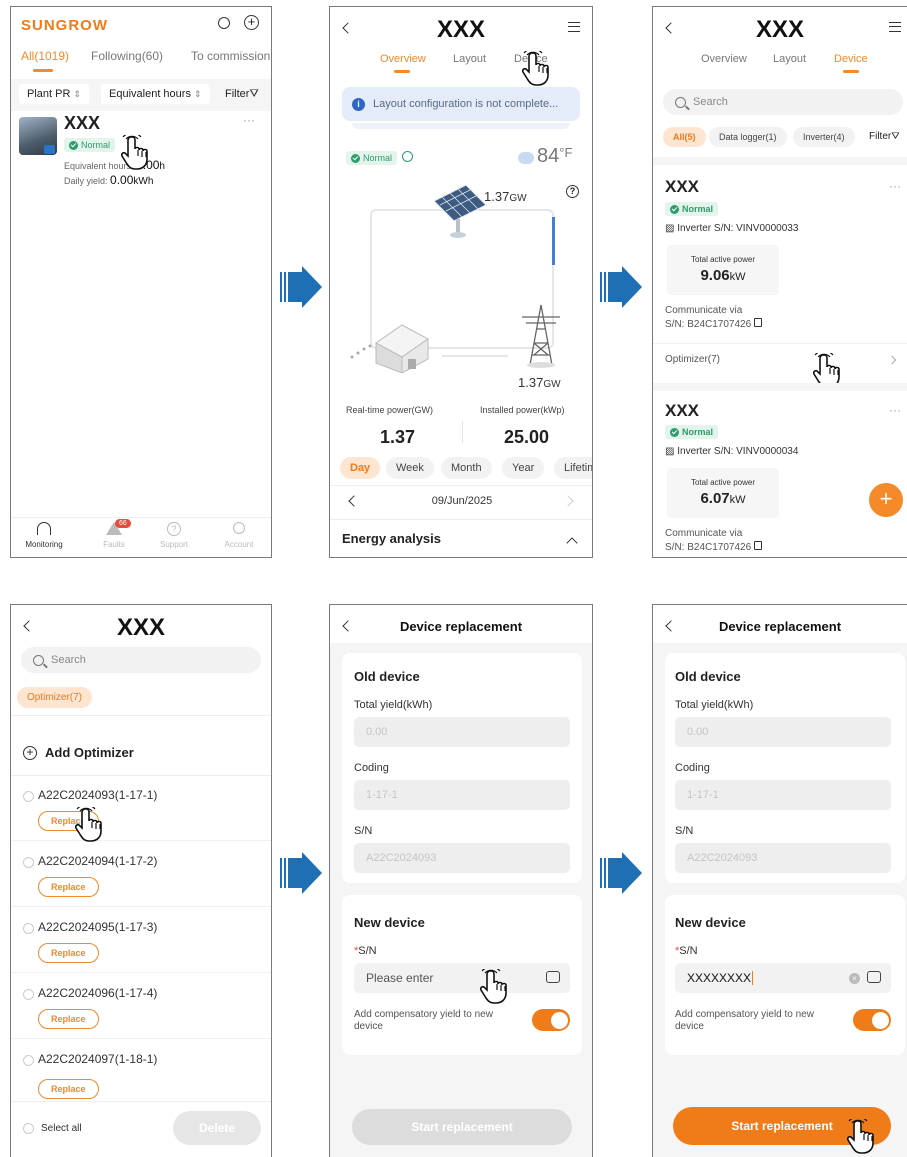 The width and height of the screenshot is (907, 1157). Describe the element at coordinates (684, 137) in the screenshot. I see `chip-all: All(5)` at that location.